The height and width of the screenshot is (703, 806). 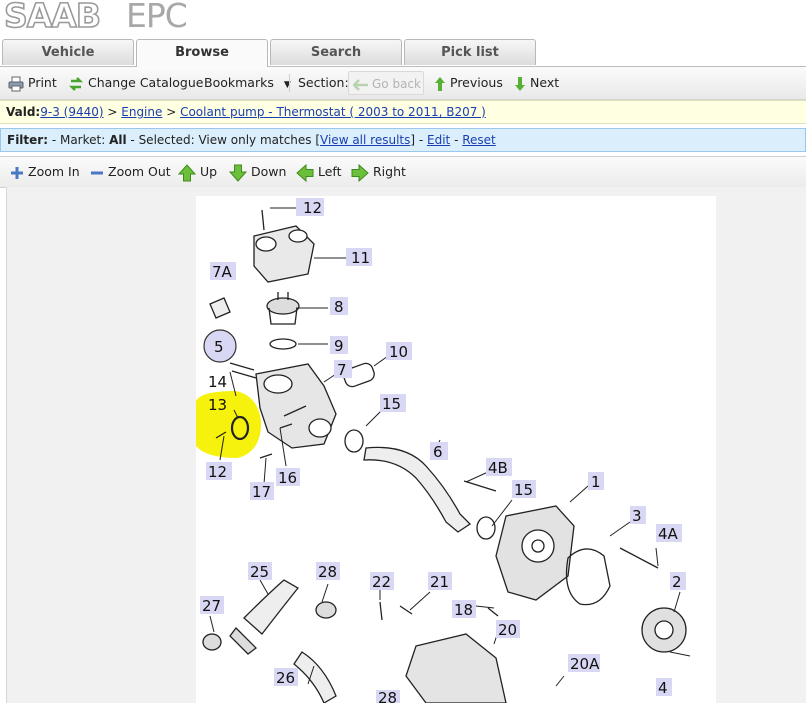 What do you see at coordinates (197, 172) in the screenshot?
I see `pan-up-button: Up` at bounding box center [197, 172].